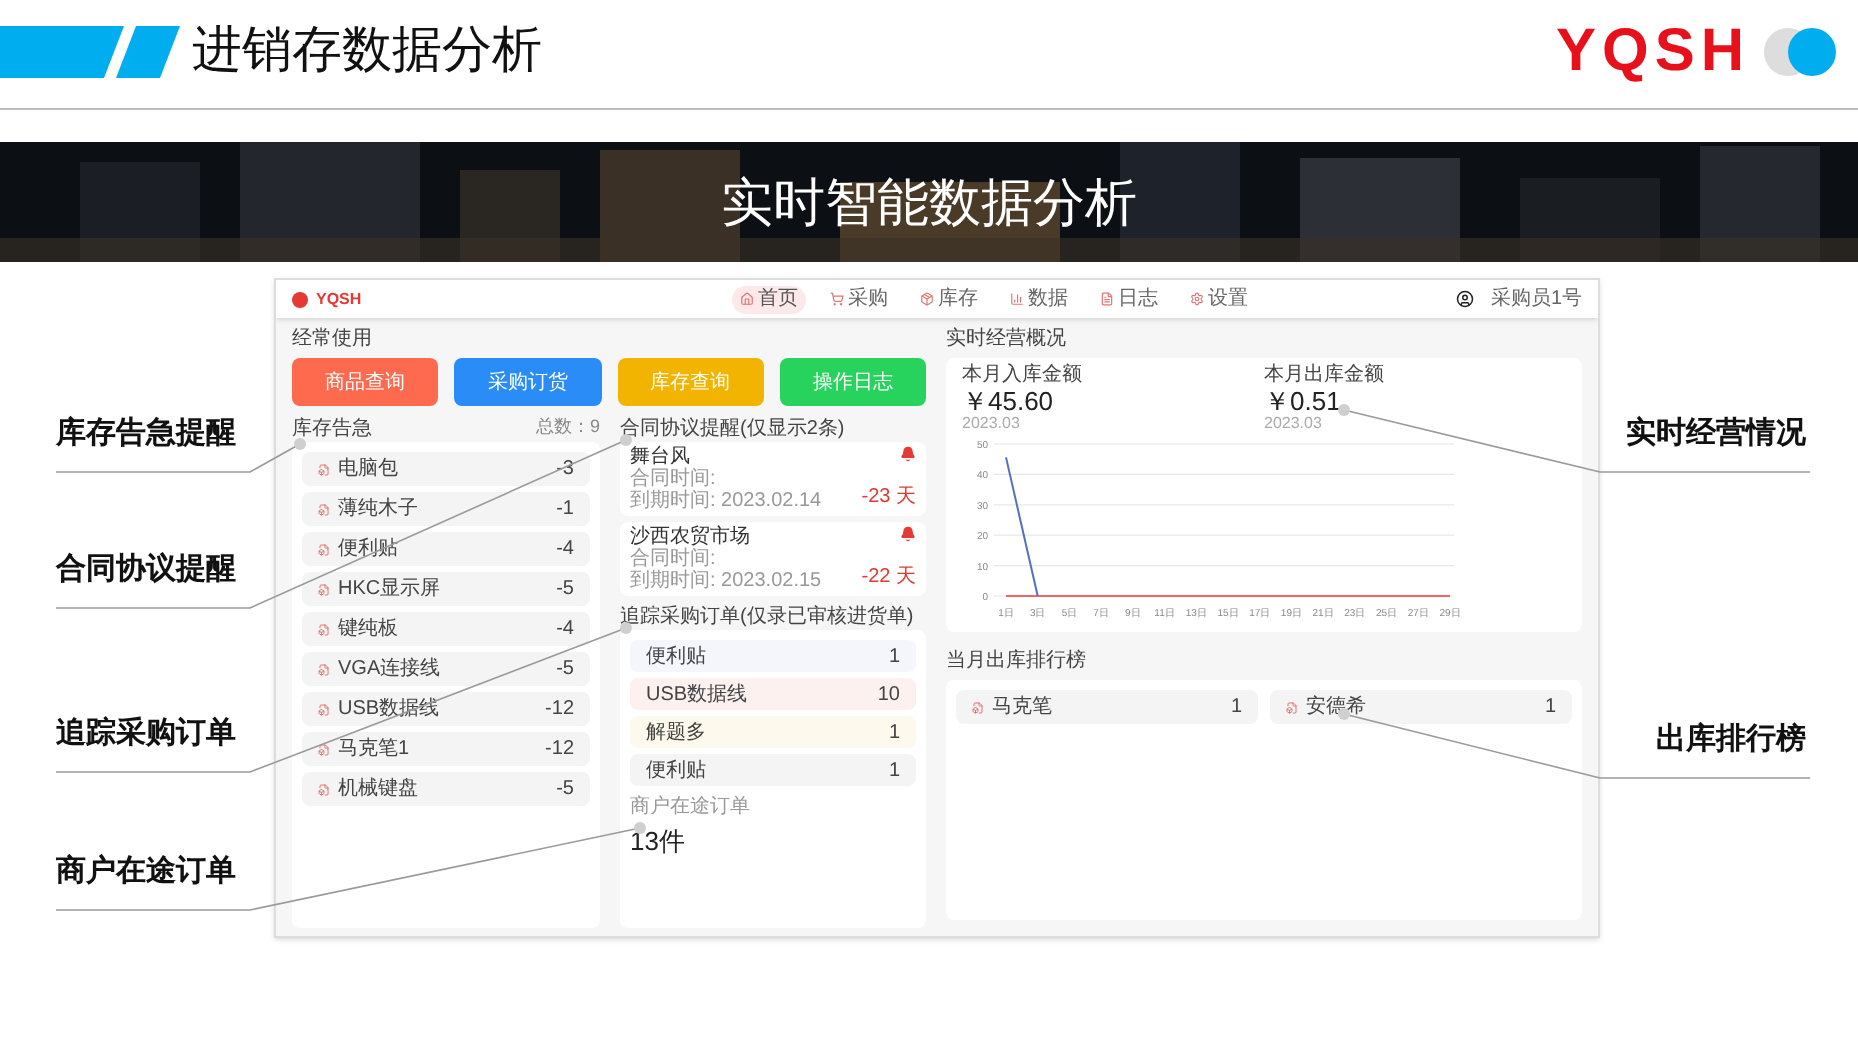 Image resolution: width=1858 pixels, height=1044 pixels. What do you see at coordinates (146, 434) in the screenshot?
I see `callout-label: 库存告急提醒` at bounding box center [146, 434].